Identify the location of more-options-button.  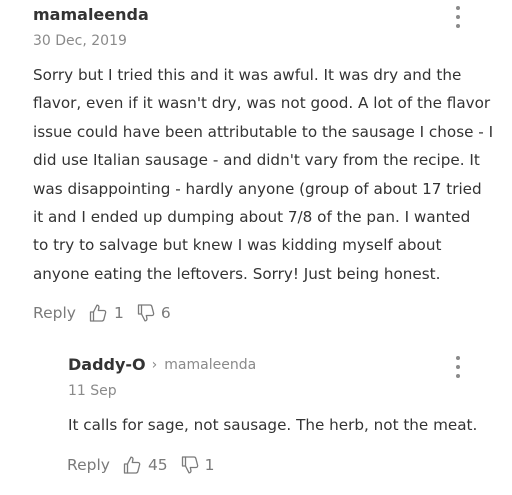
(458, 17).